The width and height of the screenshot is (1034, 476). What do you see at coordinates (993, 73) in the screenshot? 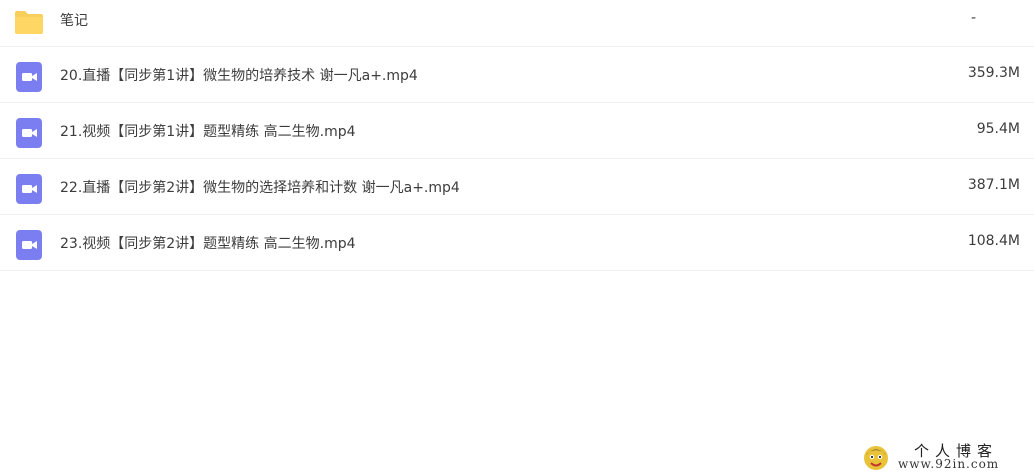
I see `file-size: 359.3M` at bounding box center [993, 73].